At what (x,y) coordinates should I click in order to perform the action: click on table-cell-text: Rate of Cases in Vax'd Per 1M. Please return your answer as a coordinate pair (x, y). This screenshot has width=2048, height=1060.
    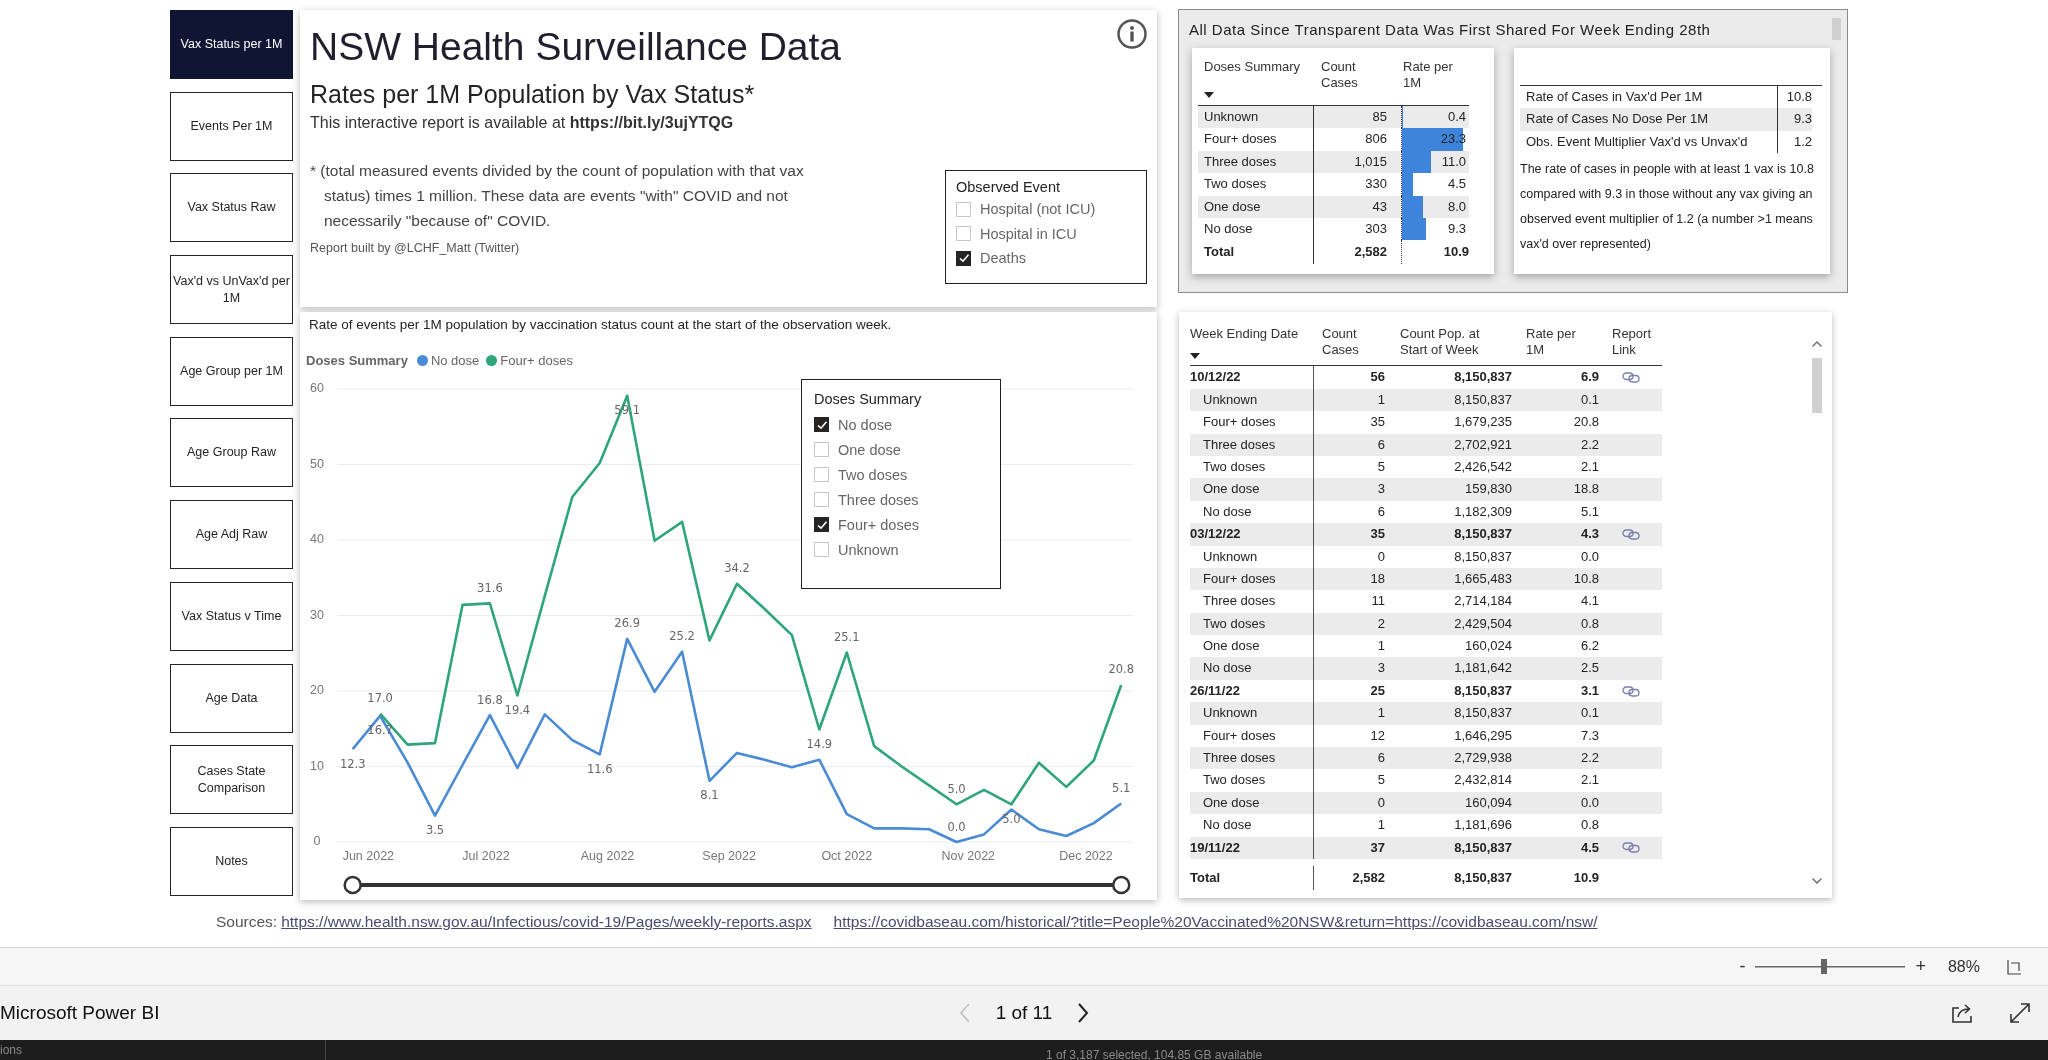
    Looking at the image, I should click on (1614, 97).